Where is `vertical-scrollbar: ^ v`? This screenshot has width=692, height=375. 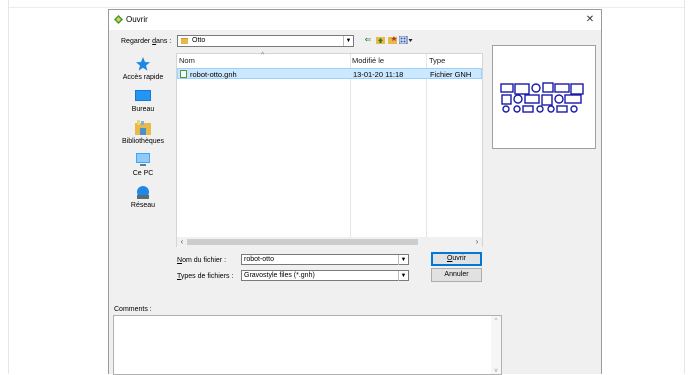
vertical-scrollbar: ^ v is located at coordinates (496, 345).